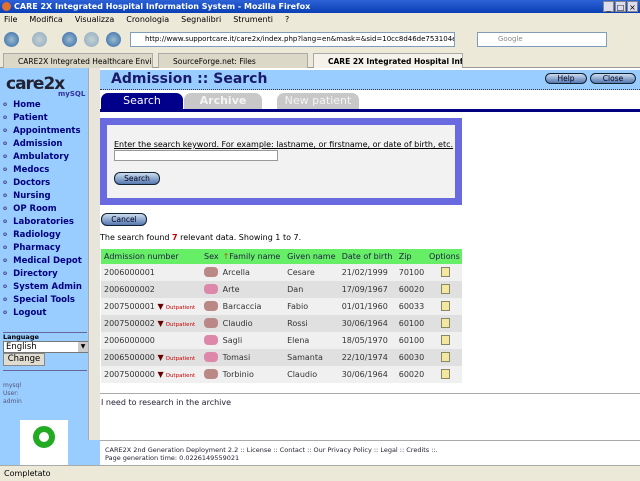 The width and height of the screenshot is (640, 481). I want to click on column-header: ↑Family name, so click(252, 256).